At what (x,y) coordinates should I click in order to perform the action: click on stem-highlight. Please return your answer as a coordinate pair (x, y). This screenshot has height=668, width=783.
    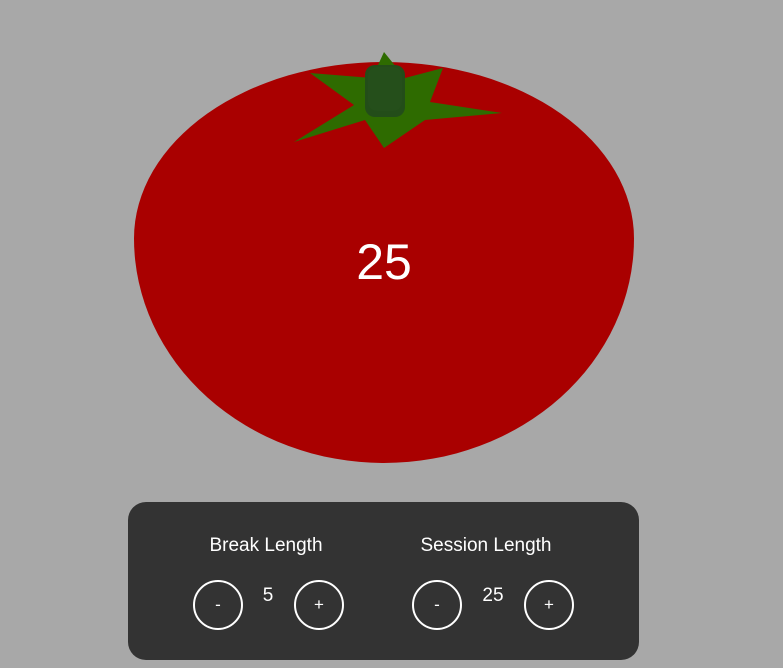
    Looking at the image, I should click on (385, 89).